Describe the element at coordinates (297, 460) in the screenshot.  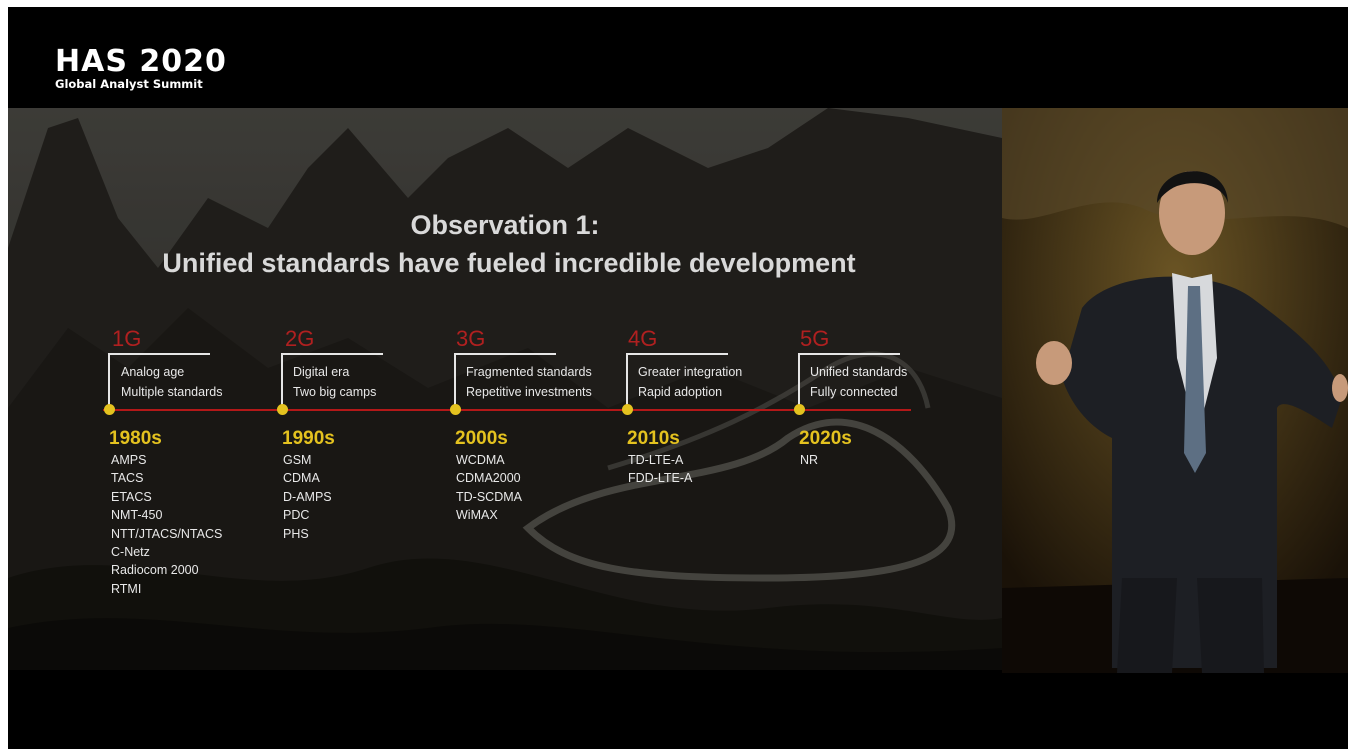
I see `standard-item: GSM` at that location.